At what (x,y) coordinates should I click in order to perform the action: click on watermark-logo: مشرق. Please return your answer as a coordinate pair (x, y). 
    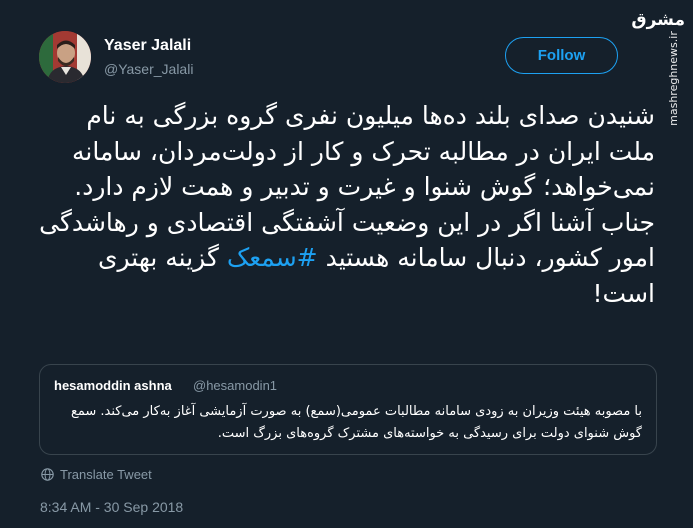
    Looking at the image, I should click on (658, 20).